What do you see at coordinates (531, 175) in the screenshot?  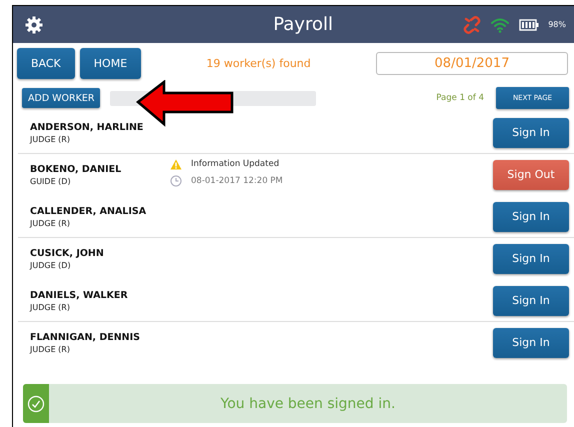 I see `sign-out-button: Sign Out` at bounding box center [531, 175].